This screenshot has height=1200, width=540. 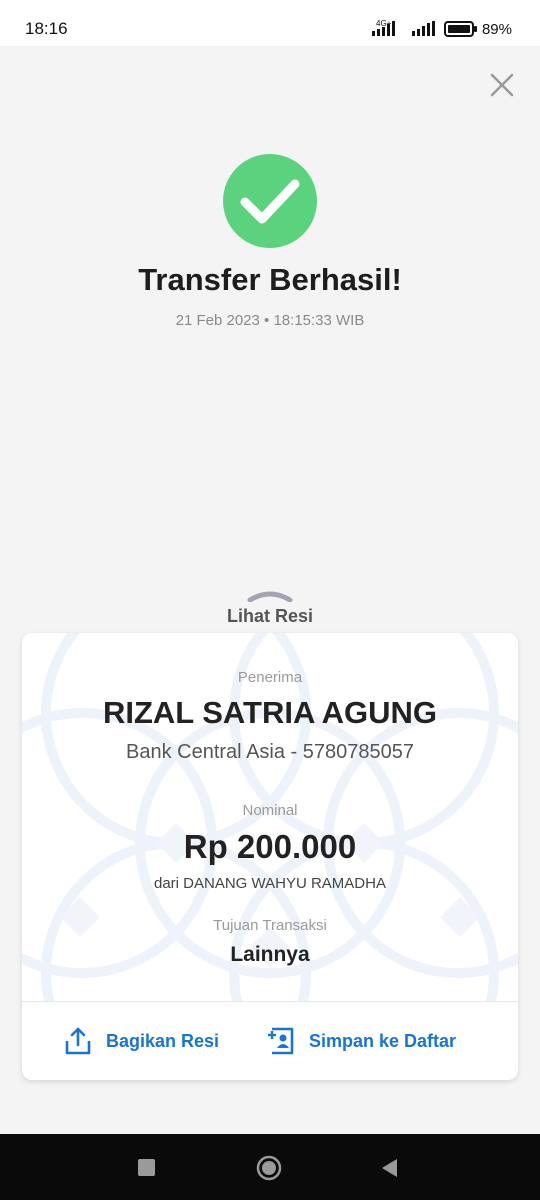 What do you see at coordinates (270, 846) in the screenshot?
I see `transfer-amount: Rp 200.000` at bounding box center [270, 846].